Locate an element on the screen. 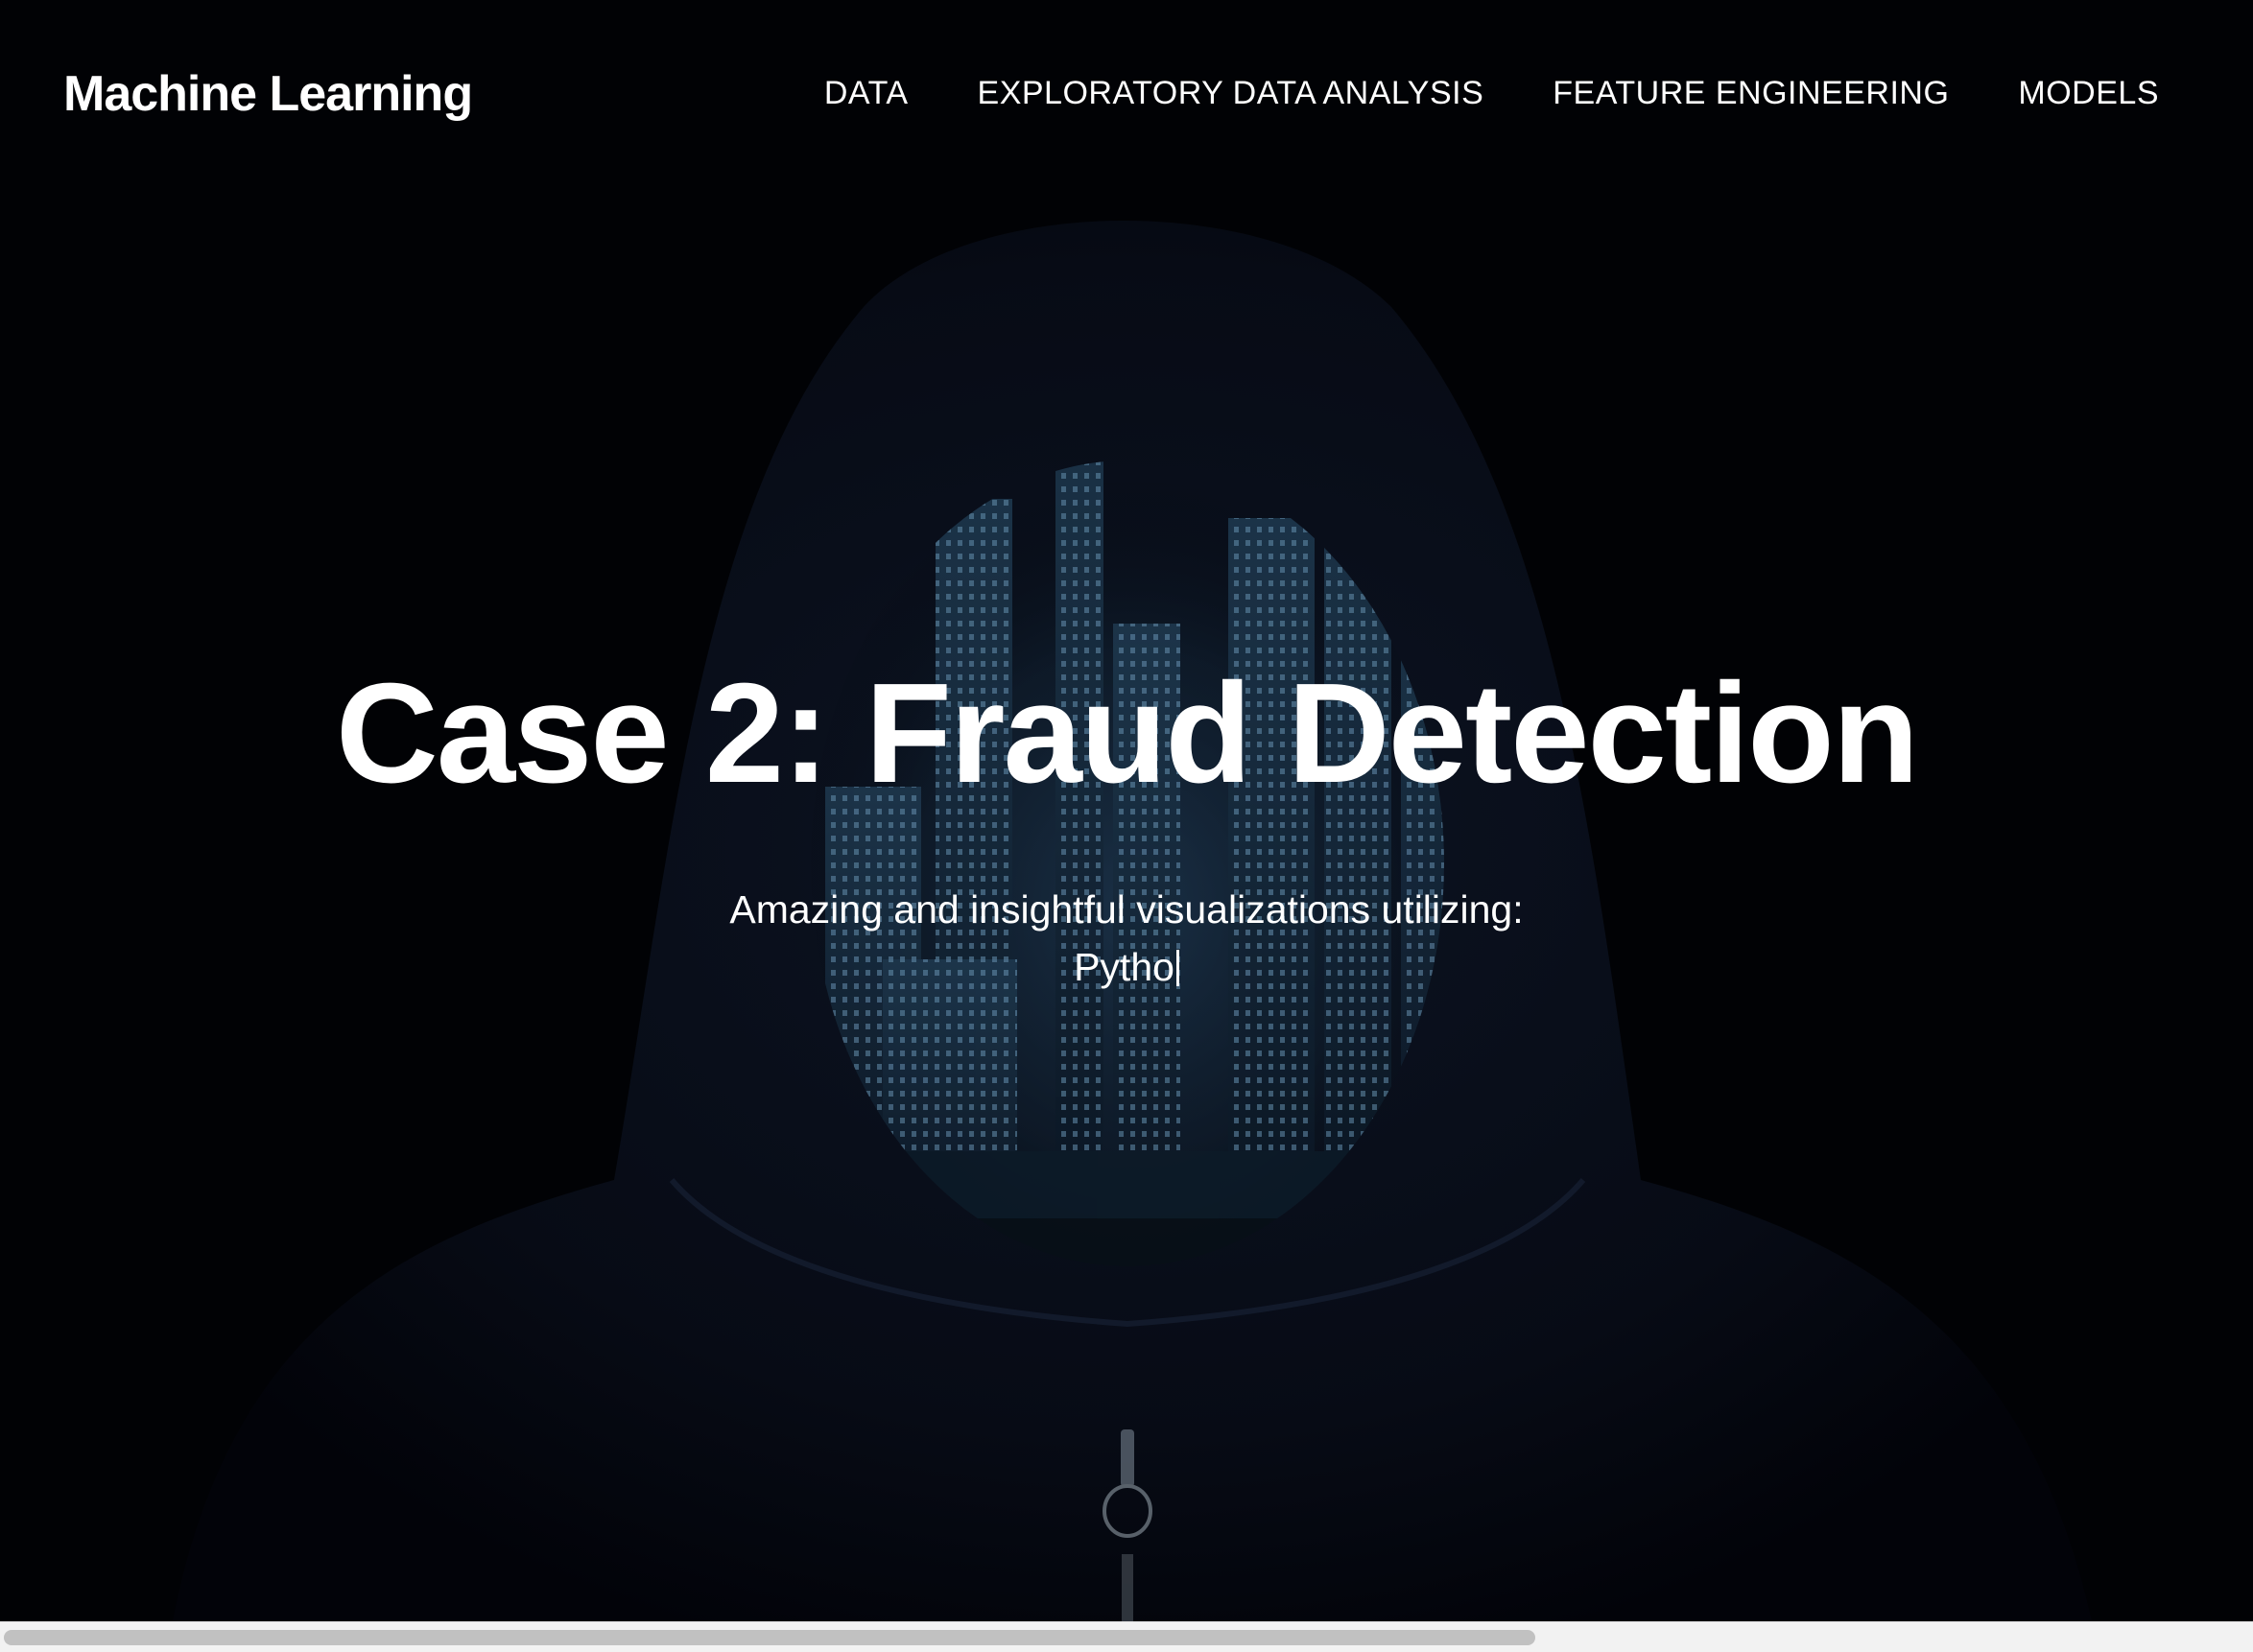 The width and height of the screenshot is (2253, 1652). typed-text-line: Pytho is located at coordinates (1127, 967).